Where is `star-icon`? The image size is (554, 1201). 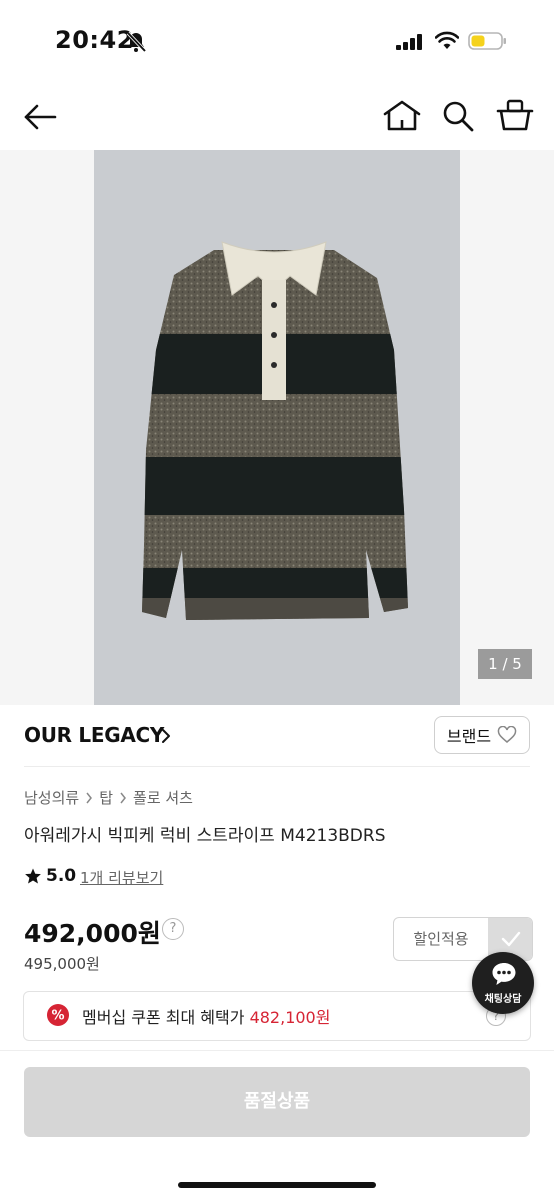
star-icon is located at coordinates (33, 876).